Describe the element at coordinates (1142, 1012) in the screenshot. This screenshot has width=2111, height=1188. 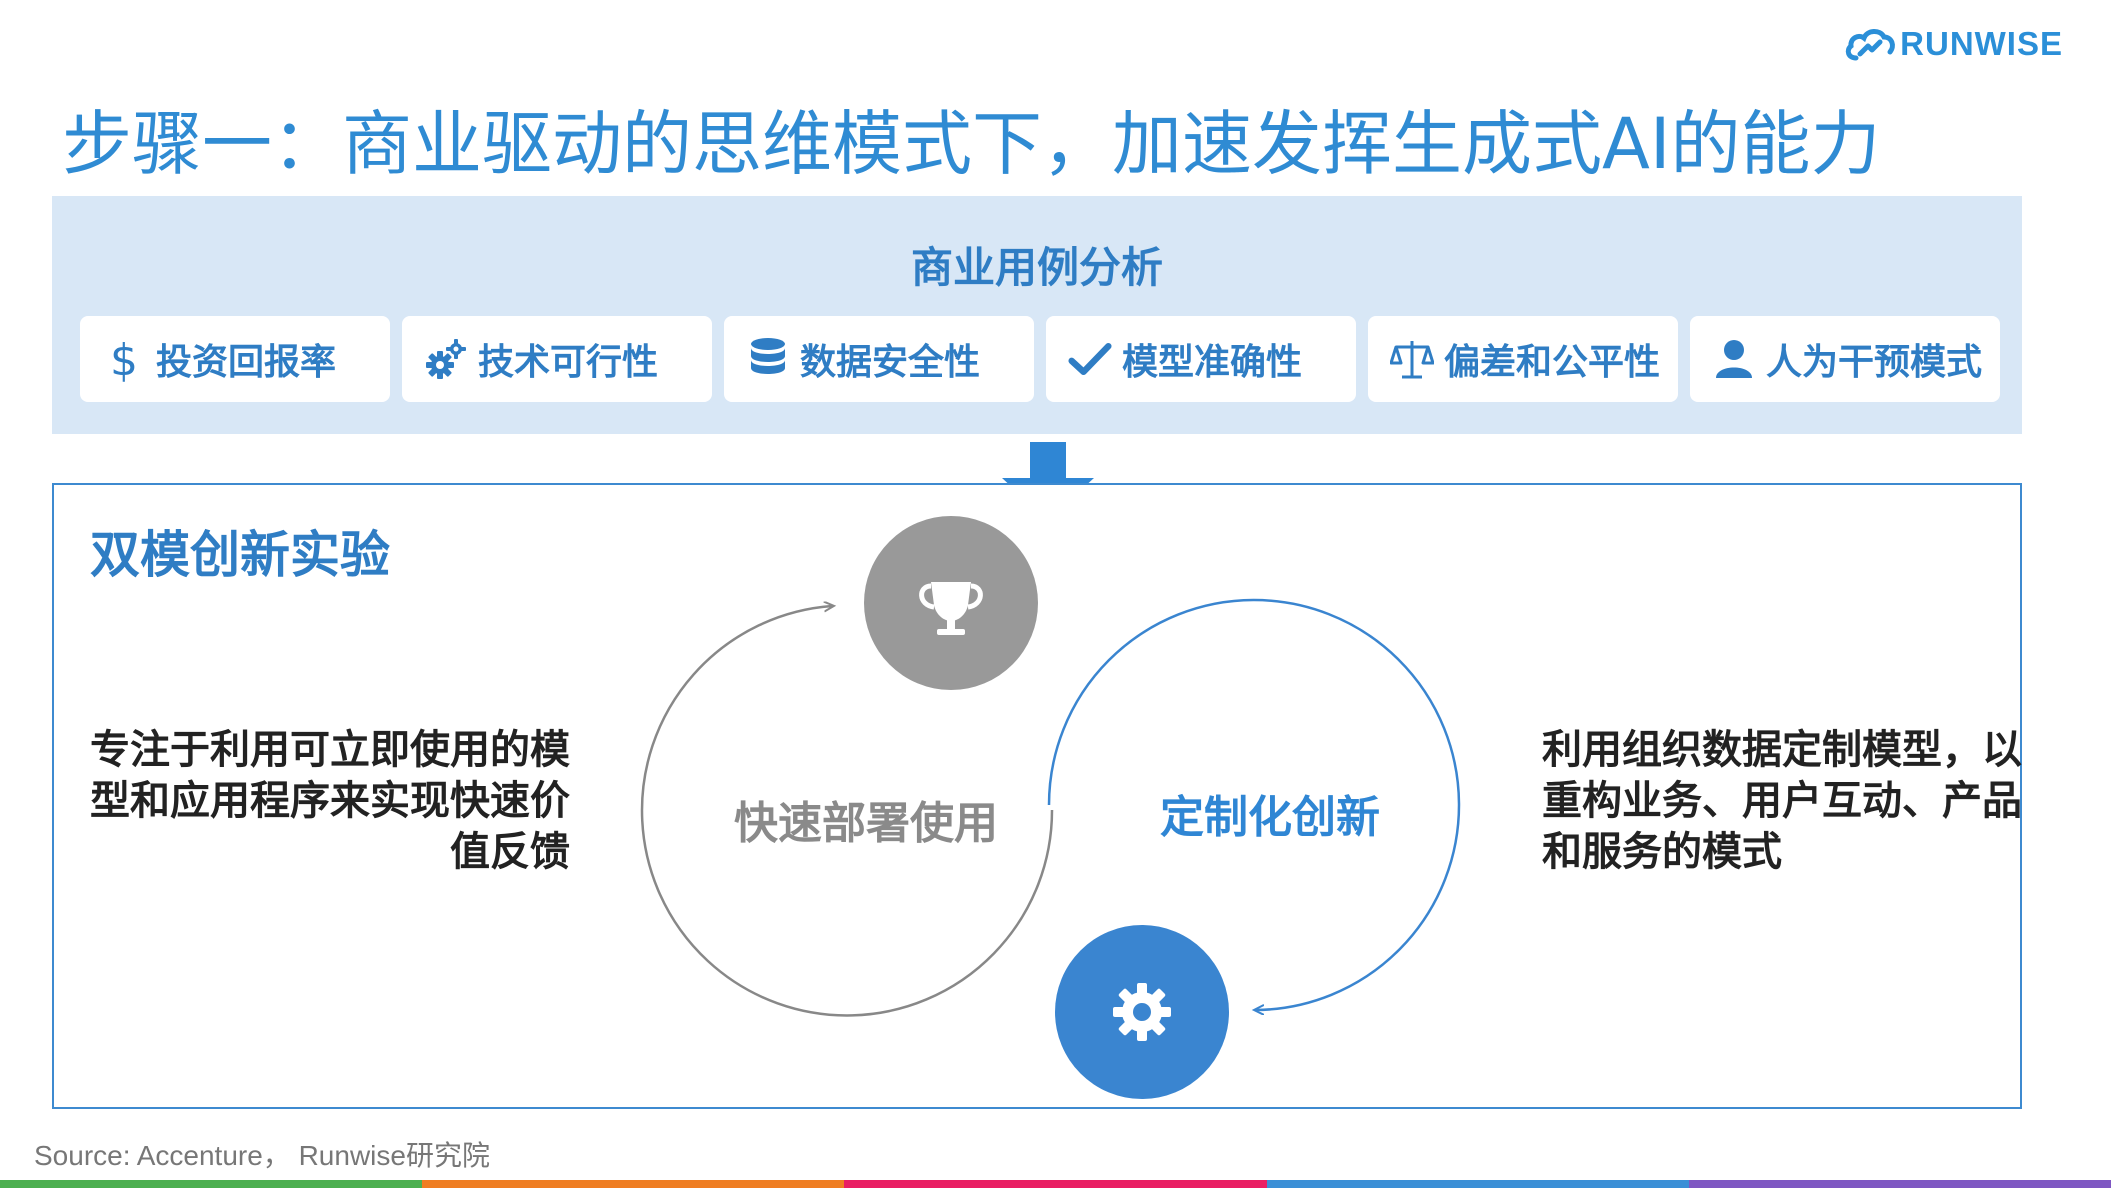
I see `gear-node` at that location.